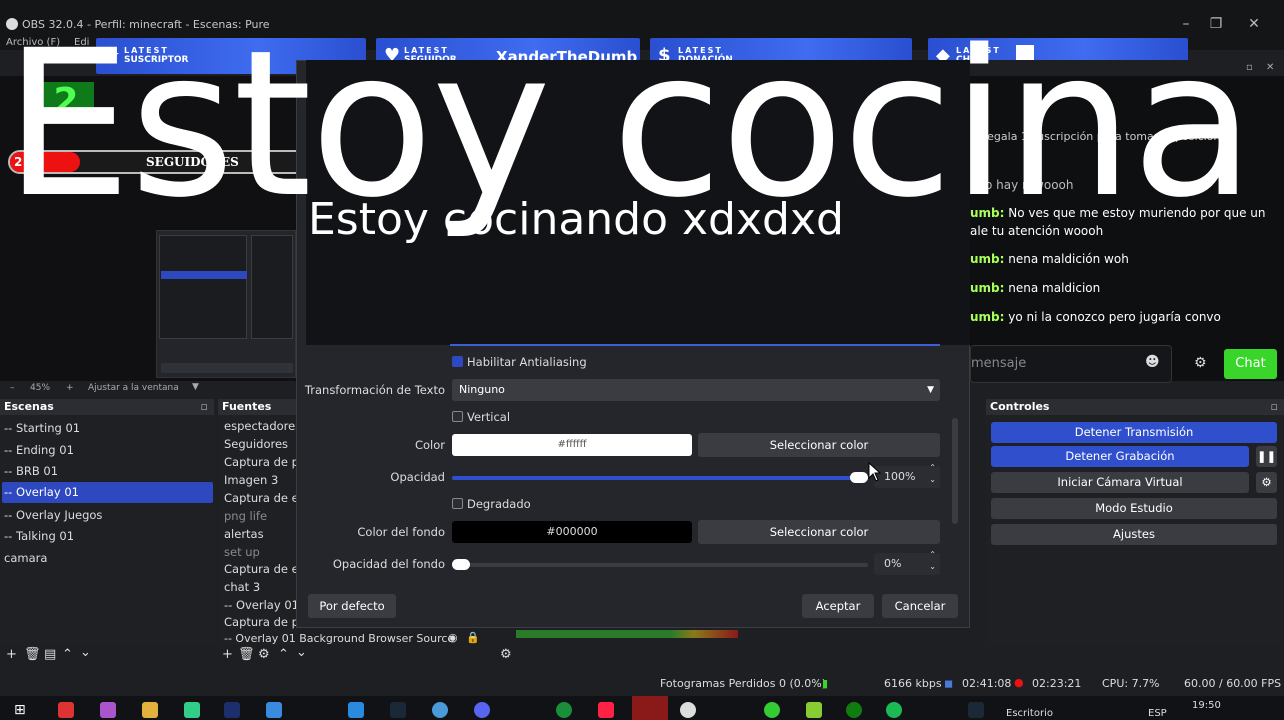 Image resolution: width=1284 pixels, height=720 pixels. I want to click on mixer-gear-icon: ⚙, so click(506, 654).